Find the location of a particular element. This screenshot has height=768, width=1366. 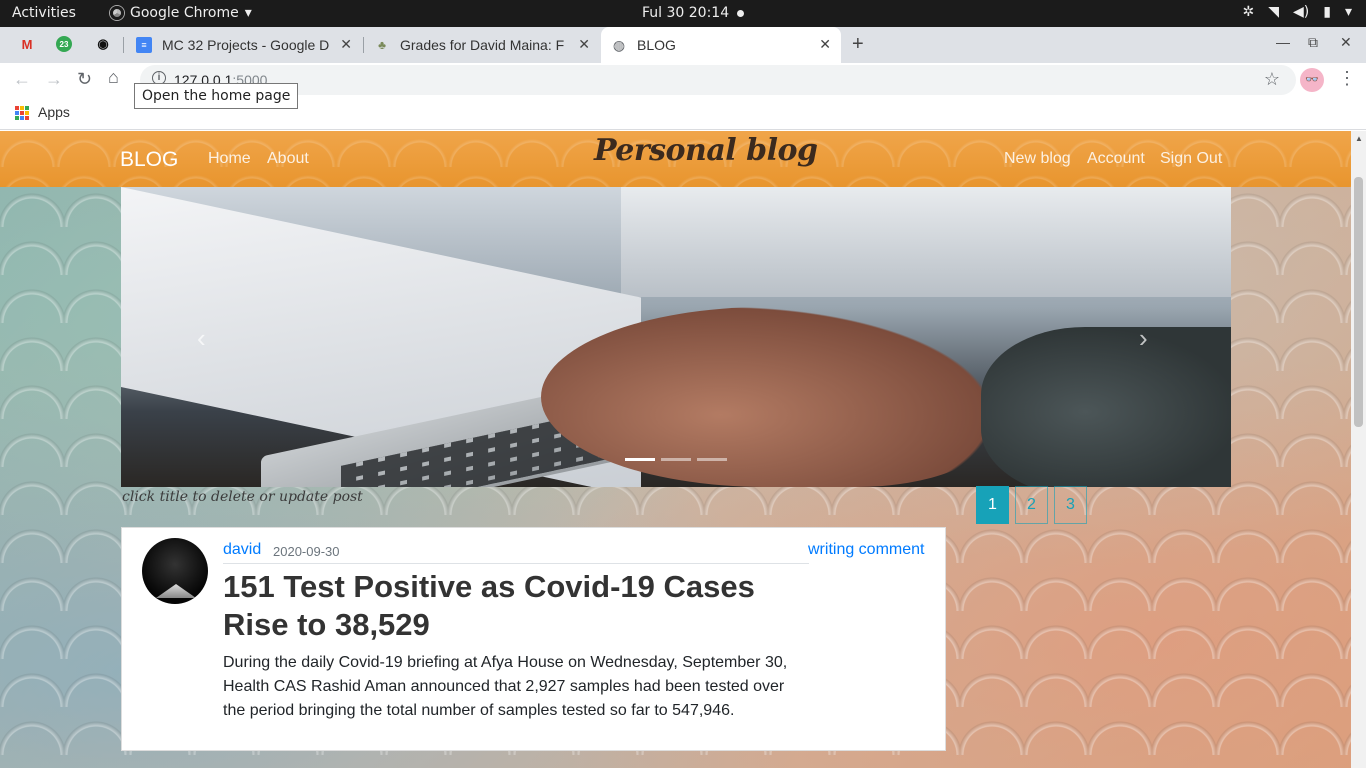

edit-hint: click title to delete or update post is located at coordinates (242, 497).